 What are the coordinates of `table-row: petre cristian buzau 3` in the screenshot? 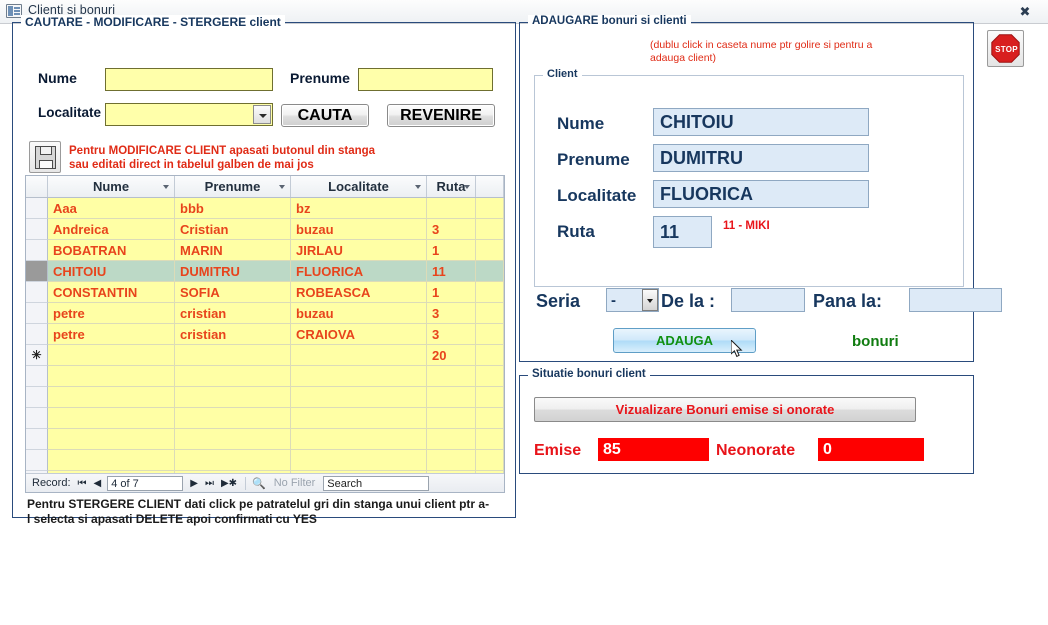 It's located at (265, 313).